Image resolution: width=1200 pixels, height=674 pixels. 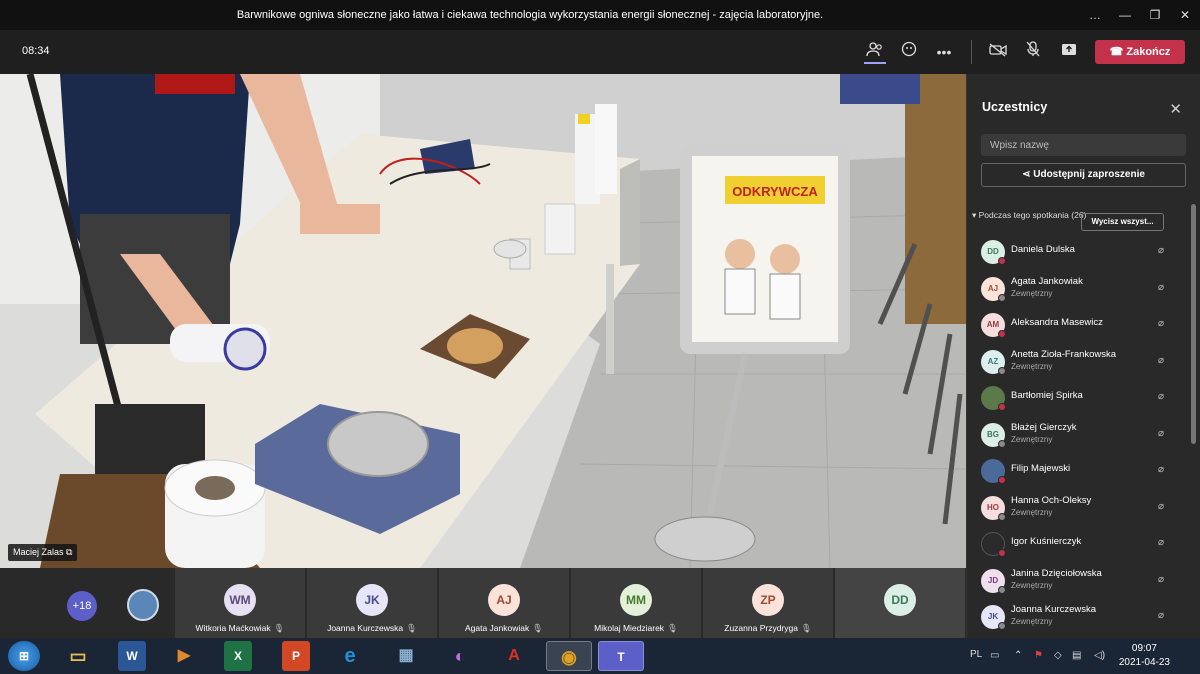 What do you see at coordinates (36, 51) in the screenshot?
I see `meeting-timer: 08:34` at bounding box center [36, 51].